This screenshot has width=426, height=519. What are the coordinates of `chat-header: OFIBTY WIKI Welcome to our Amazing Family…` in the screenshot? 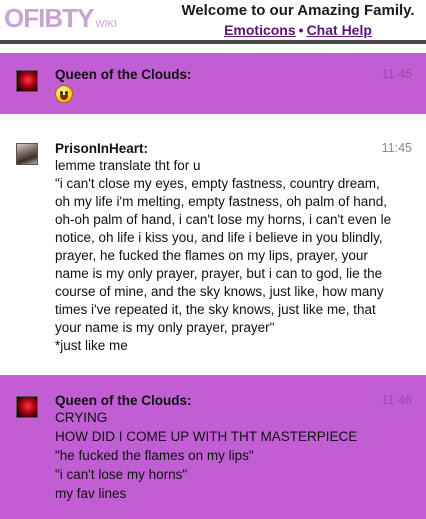 It's located at (213, 22).